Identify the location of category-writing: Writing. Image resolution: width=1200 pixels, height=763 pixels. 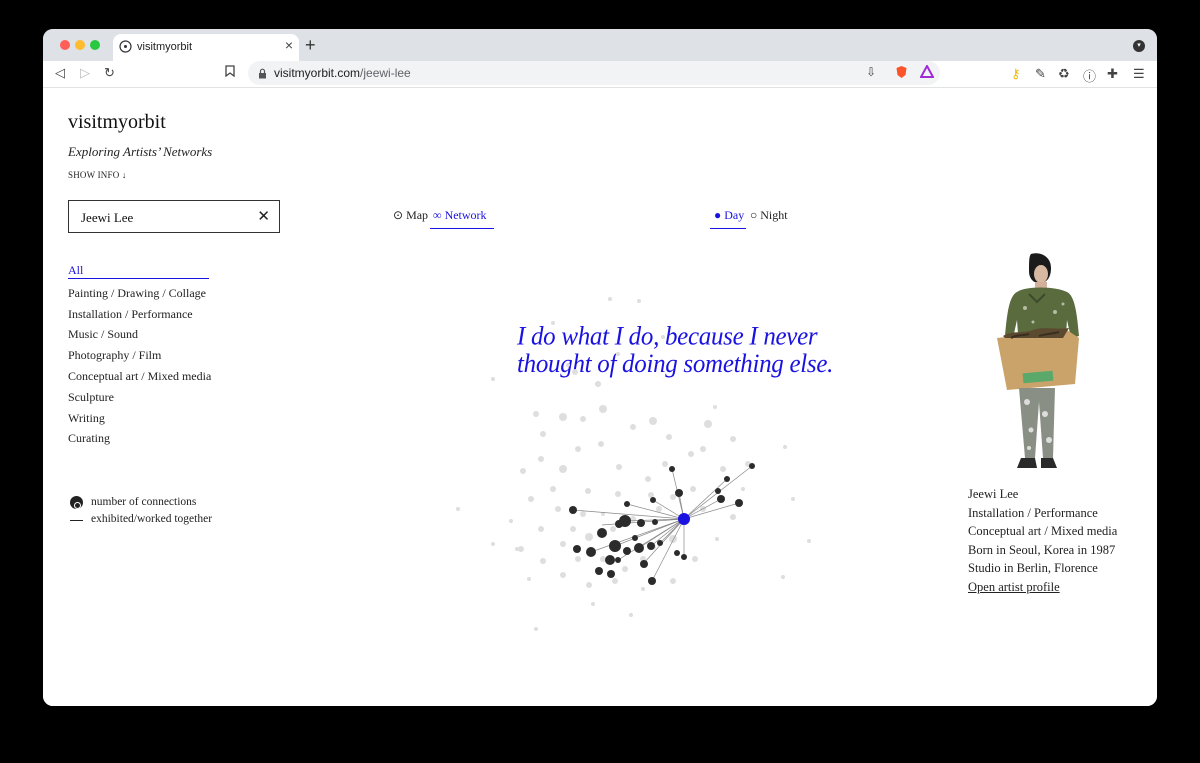
(139, 418).